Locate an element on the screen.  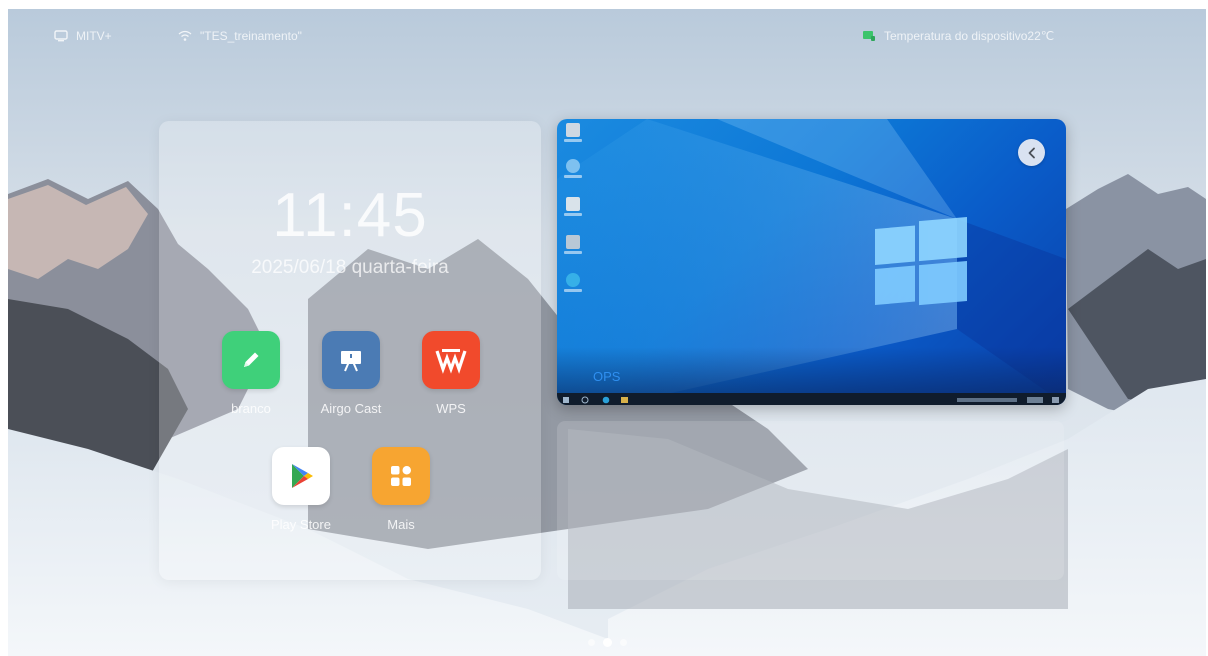
secondary-panel is located at coordinates (810, 500).